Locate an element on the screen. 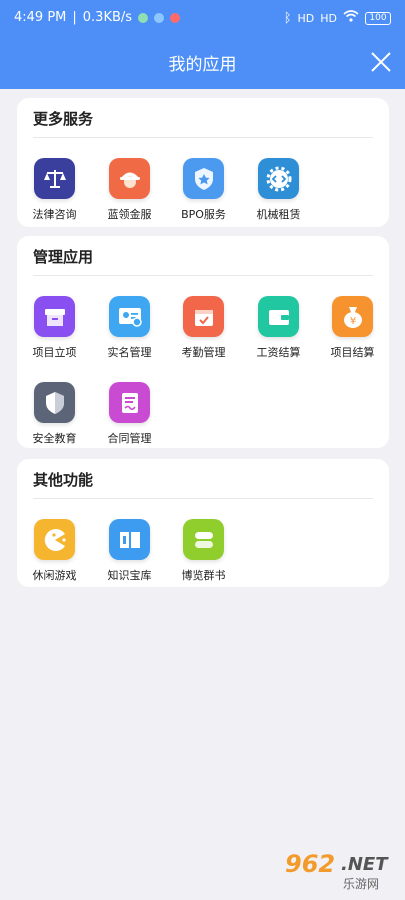  app-item: 机械租赁 is located at coordinates (278, 193).